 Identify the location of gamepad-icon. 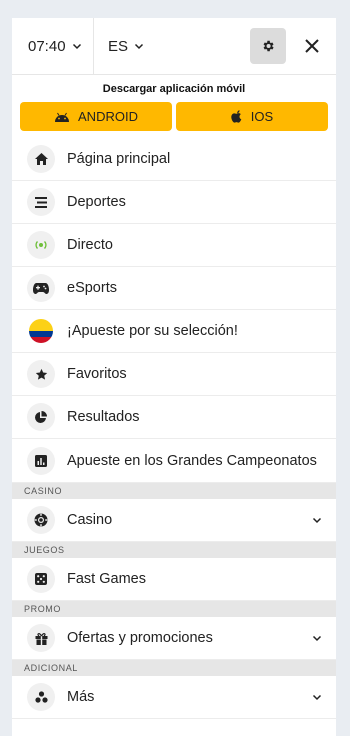
(41, 288).